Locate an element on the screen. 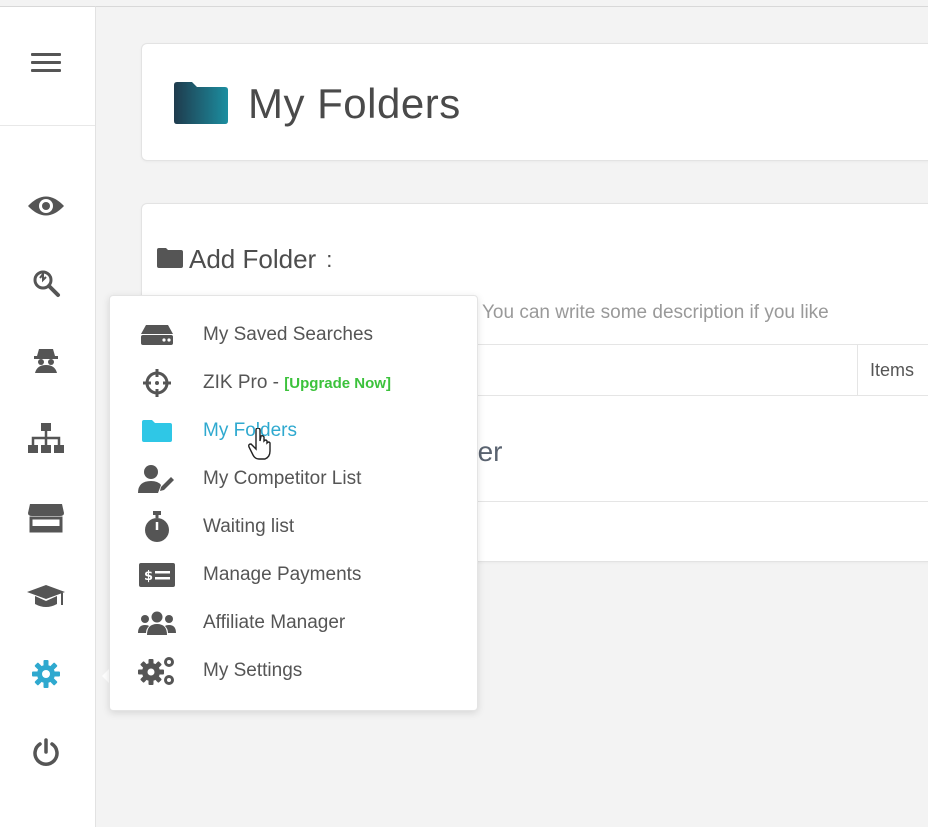 The height and width of the screenshot is (827, 928). power-icon is located at coordinates (46, 753).